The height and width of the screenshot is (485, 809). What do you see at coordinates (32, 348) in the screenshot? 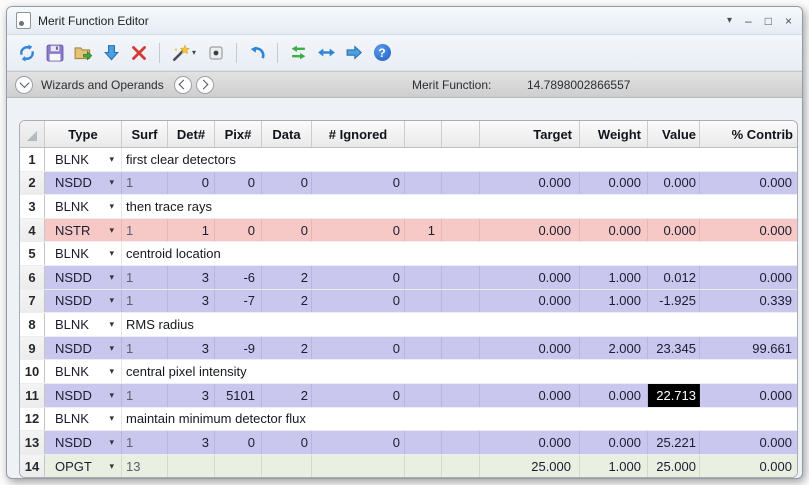
I see `row-number: 9` at bounding box center [32, 348].